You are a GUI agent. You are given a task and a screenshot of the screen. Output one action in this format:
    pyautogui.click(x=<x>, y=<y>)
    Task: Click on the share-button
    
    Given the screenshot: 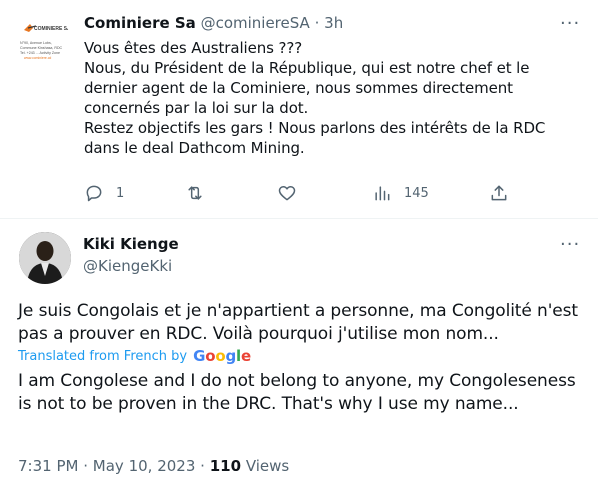 What is the action you would take?
    pyautogui.click(x=499, y=193)
    